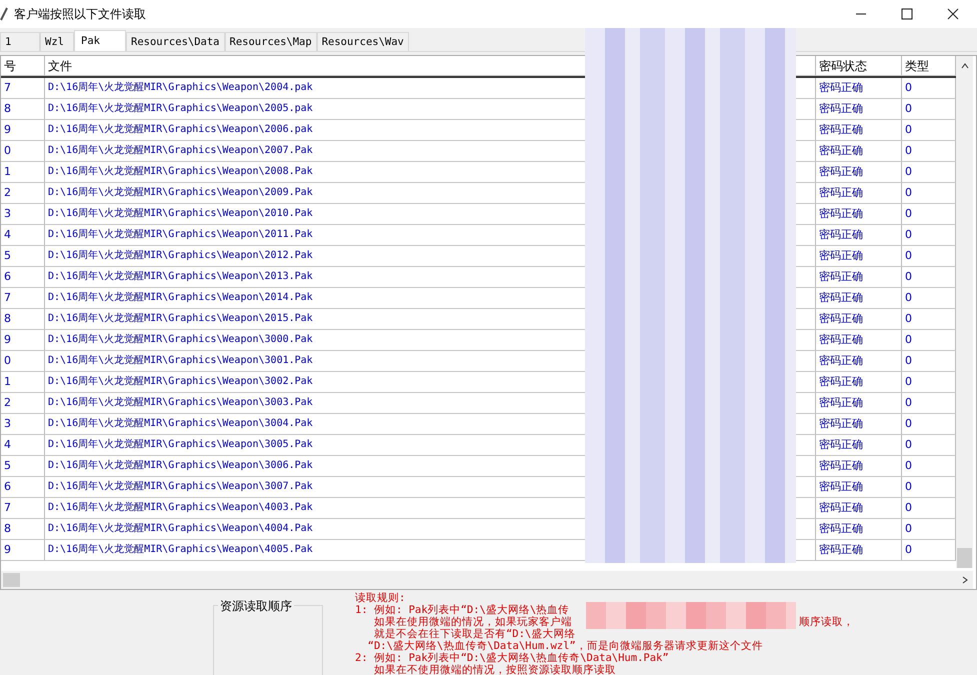  I want to click on tab: Resources\Map, so click(270, 41).